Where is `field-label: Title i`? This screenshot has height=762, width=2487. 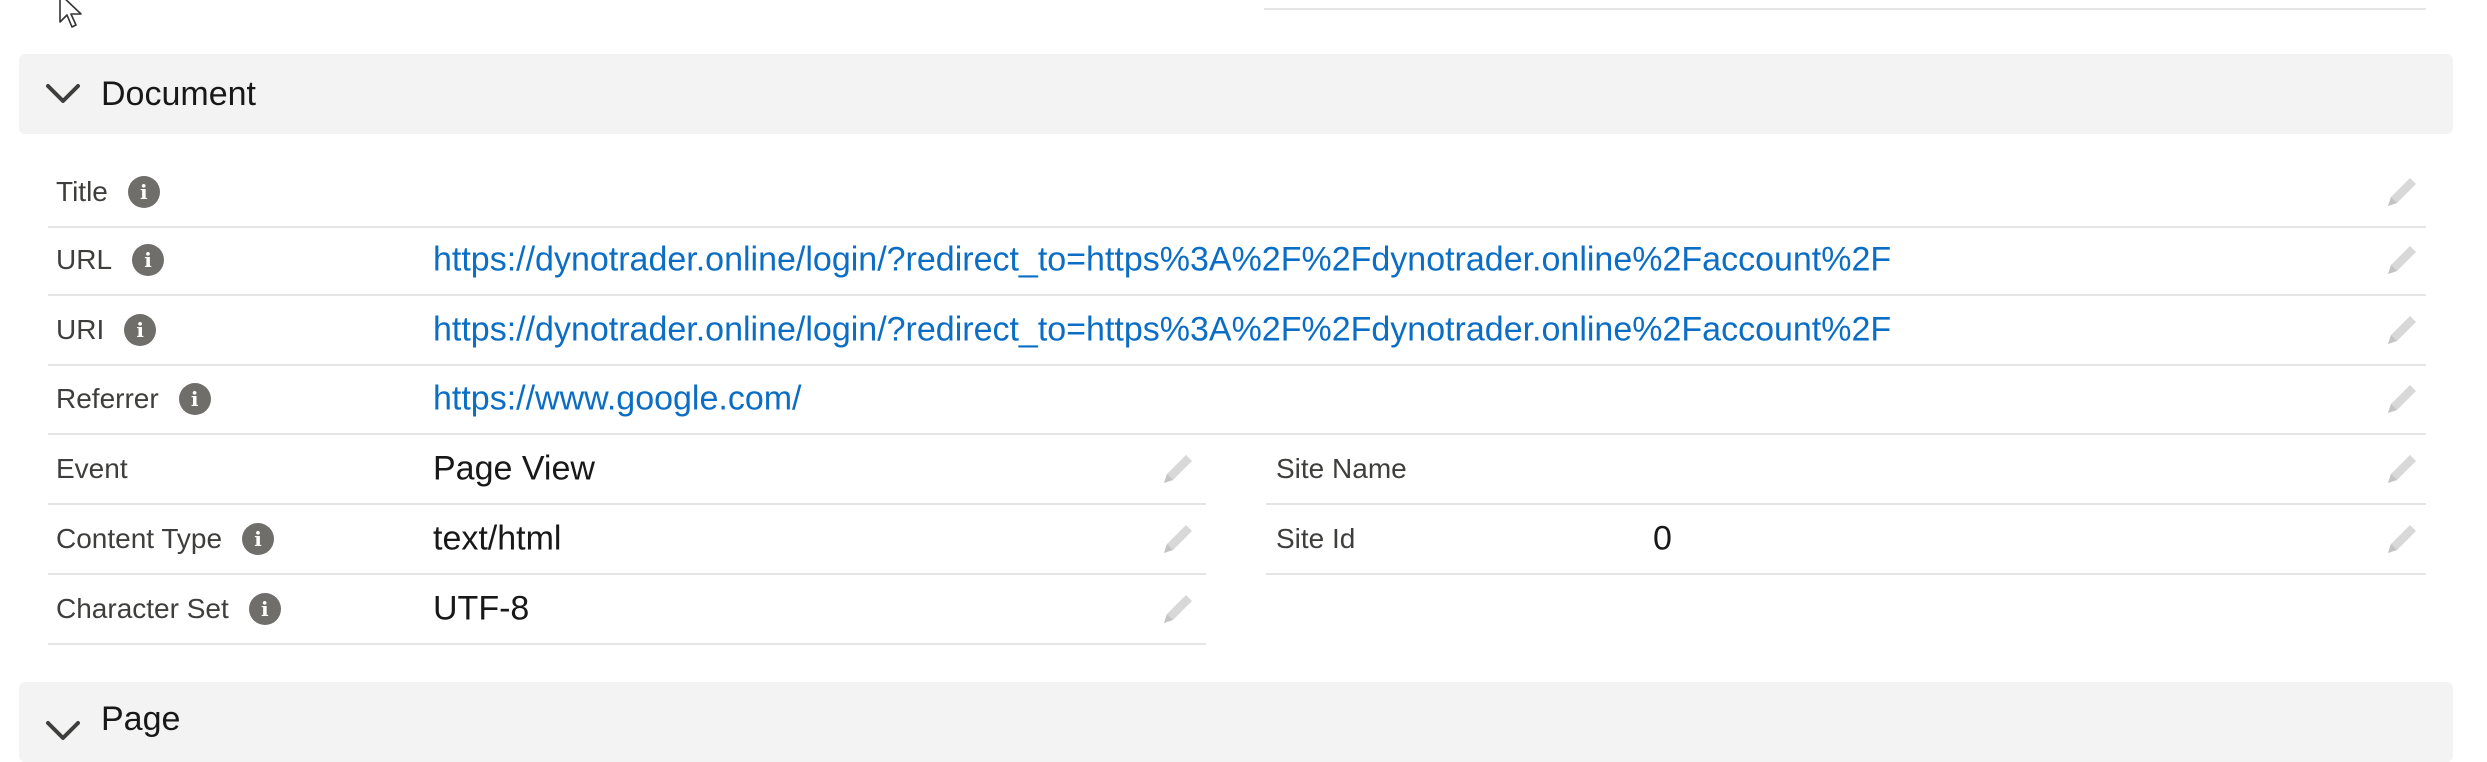
field-label: Title i is located at coordinates (108, 192).